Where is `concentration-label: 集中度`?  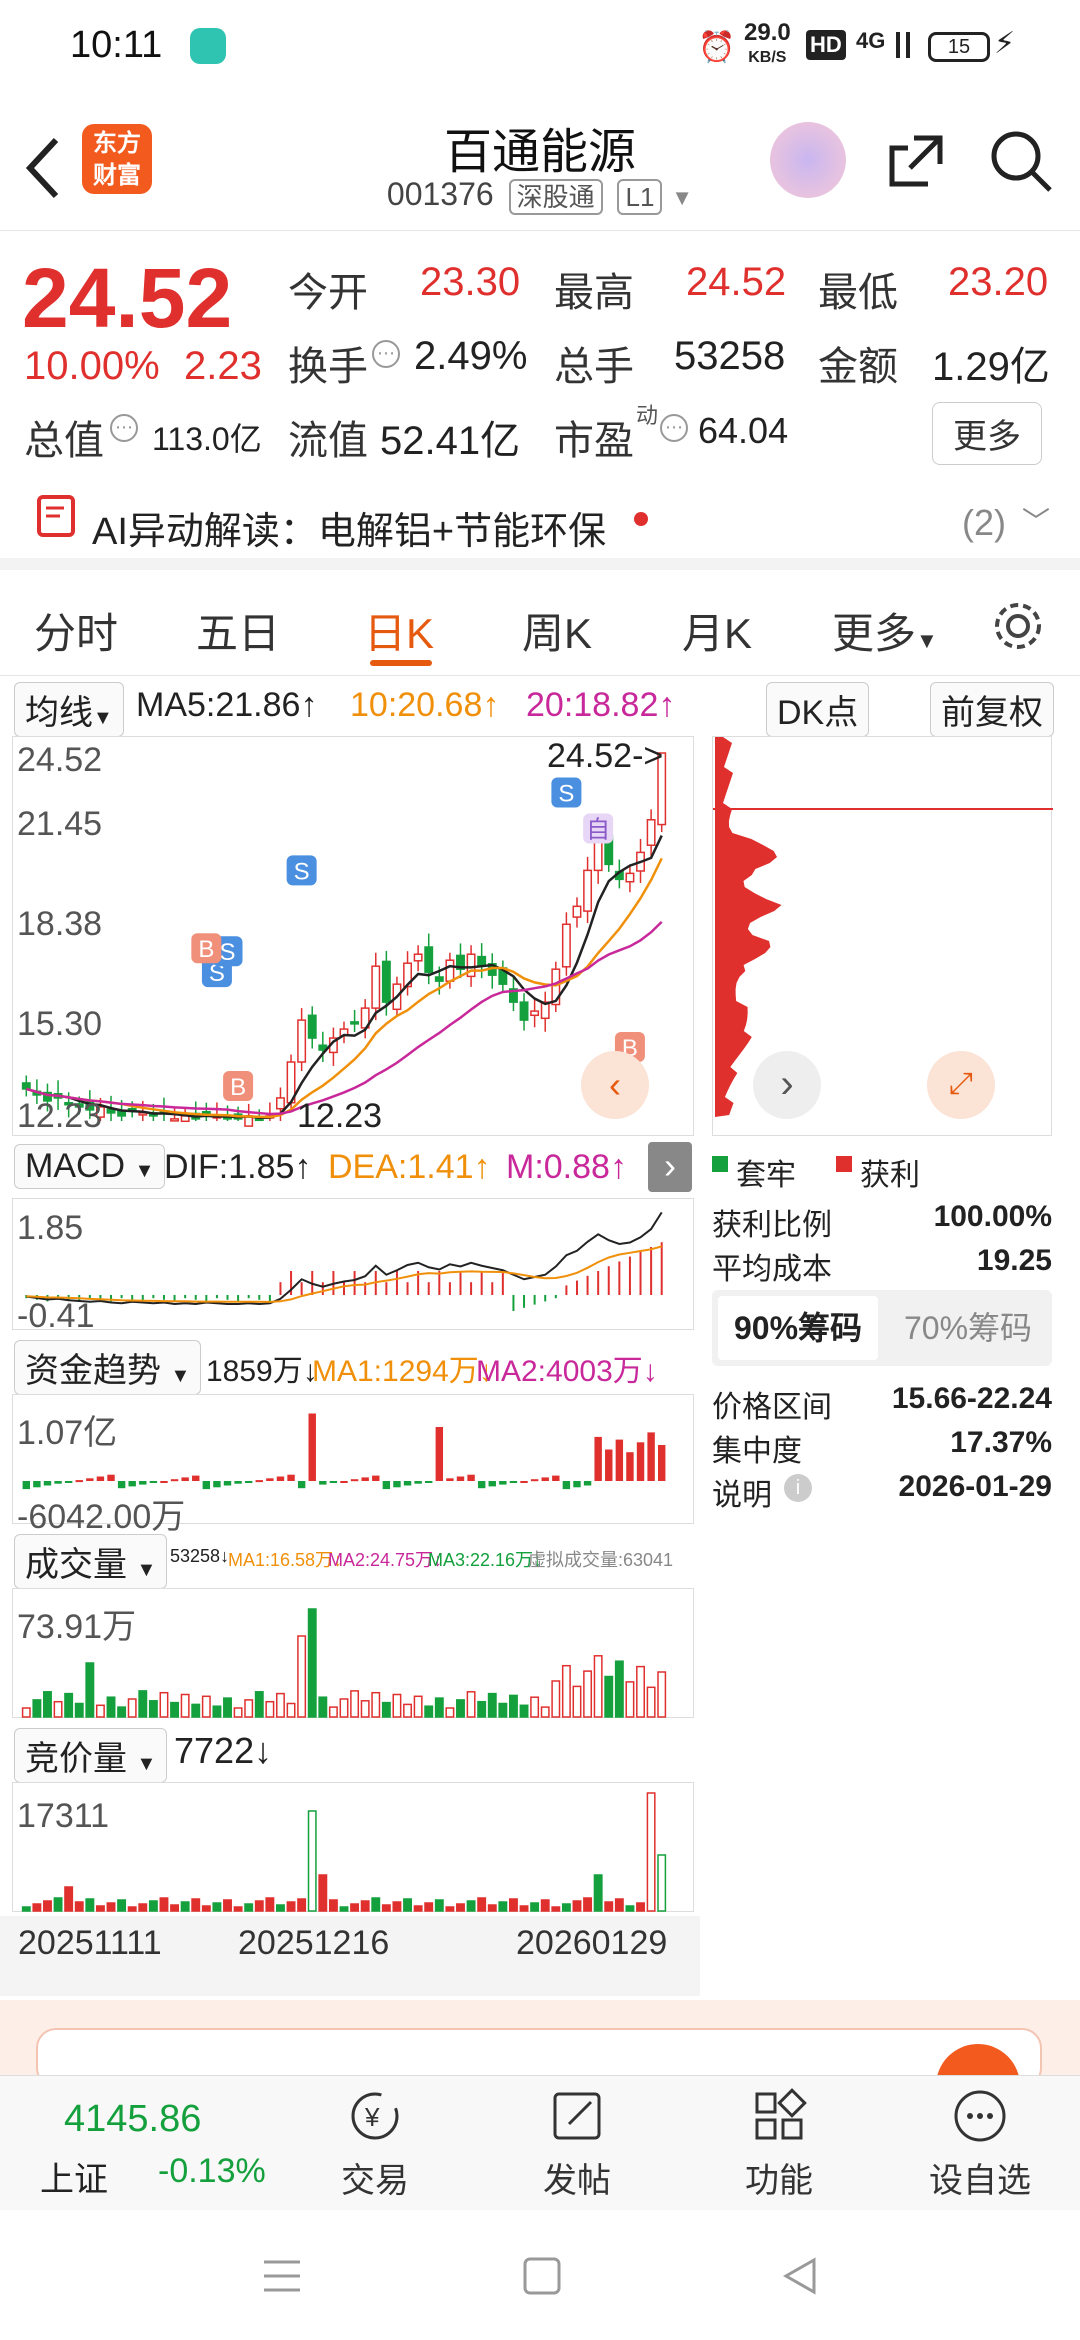
concentration-label: 集中度 is located at coordinates (757, 1451).